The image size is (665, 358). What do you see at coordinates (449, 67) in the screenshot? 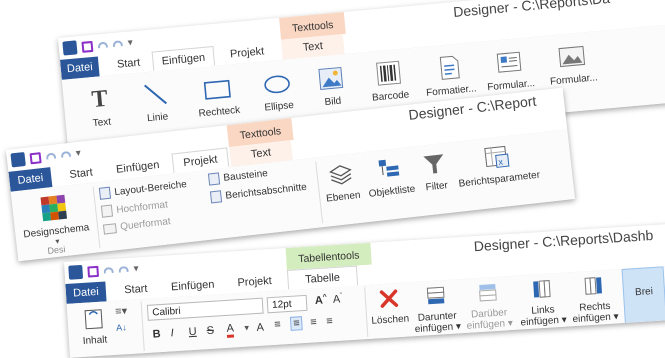
I see `formatted-text-icon` at bounding box center [449, 67].